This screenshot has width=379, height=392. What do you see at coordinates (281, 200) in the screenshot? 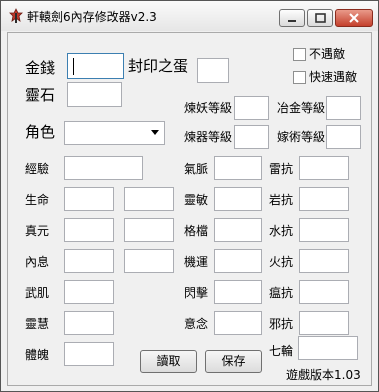
I see `resist-label-rock: 岩抗` at bounding box center [281, 200].